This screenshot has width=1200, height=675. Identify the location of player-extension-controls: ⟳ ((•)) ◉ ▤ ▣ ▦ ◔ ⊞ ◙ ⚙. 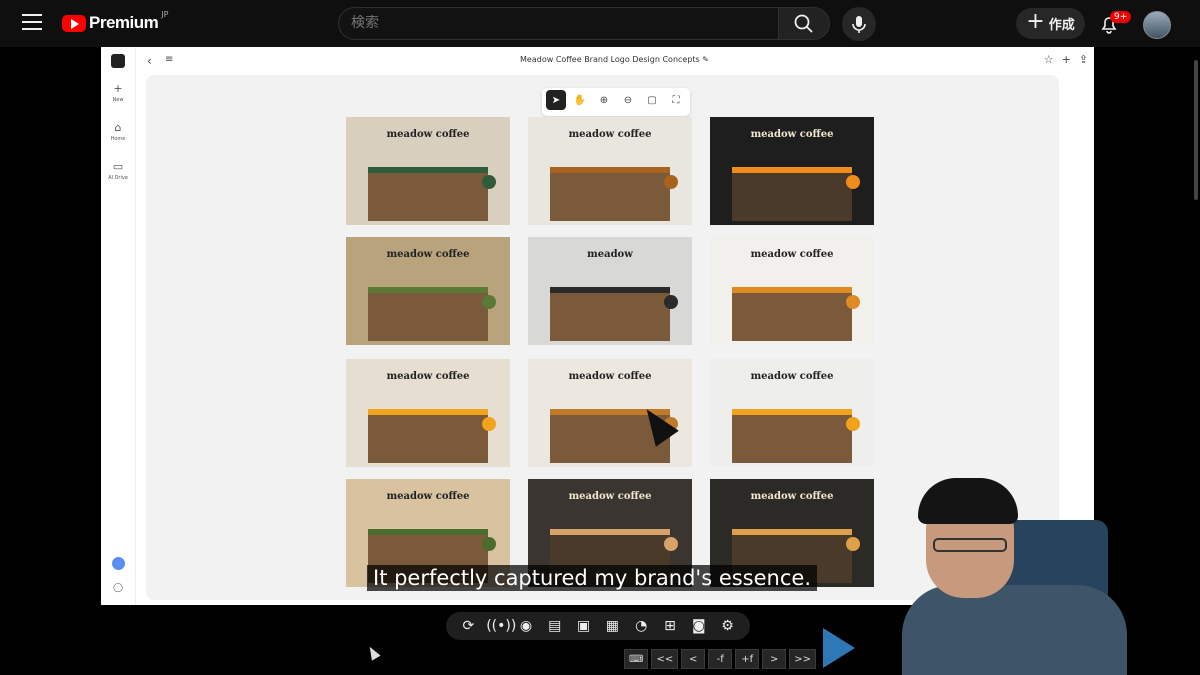
(598, 626).